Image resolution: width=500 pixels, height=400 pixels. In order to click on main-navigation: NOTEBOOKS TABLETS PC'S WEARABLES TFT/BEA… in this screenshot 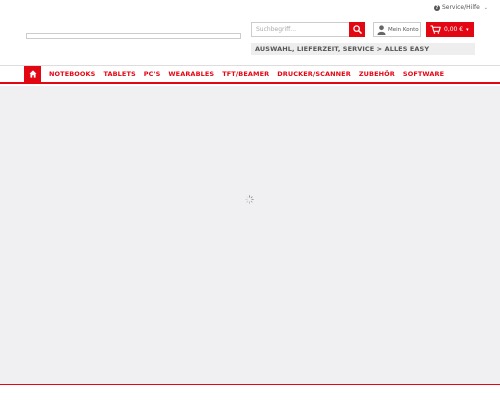, I will do `click(250, 74)`.